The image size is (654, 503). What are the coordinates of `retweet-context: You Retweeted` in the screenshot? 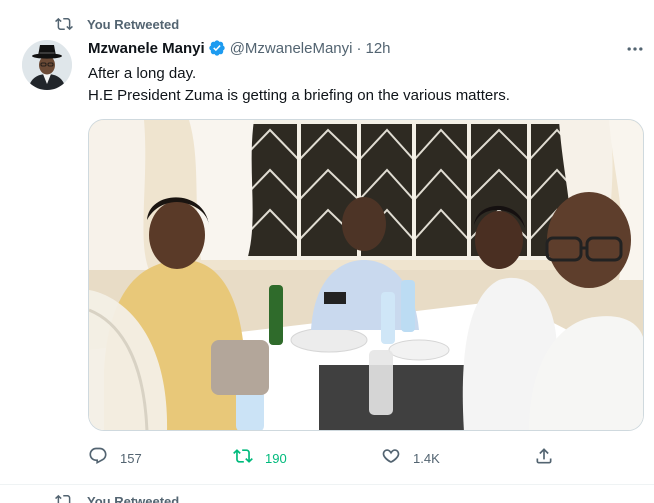 It's located at (117, 24).